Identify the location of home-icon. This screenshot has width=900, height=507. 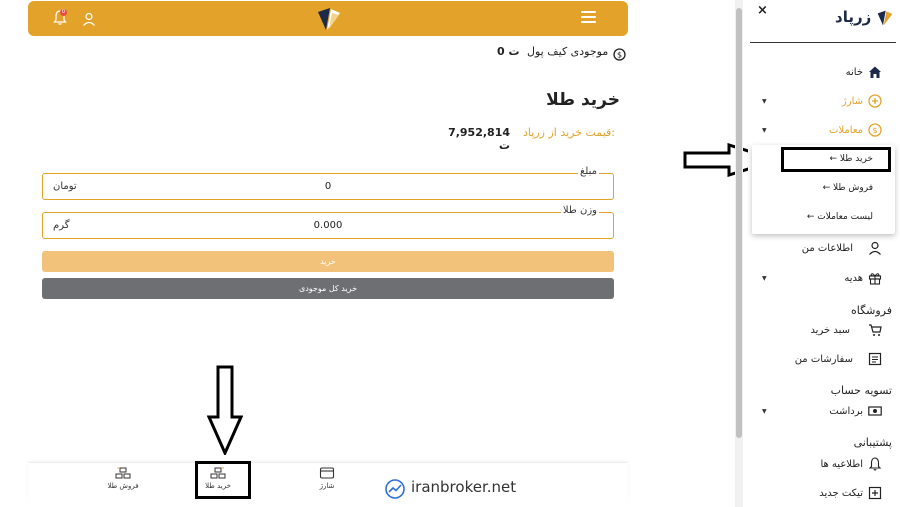
(875, 72).